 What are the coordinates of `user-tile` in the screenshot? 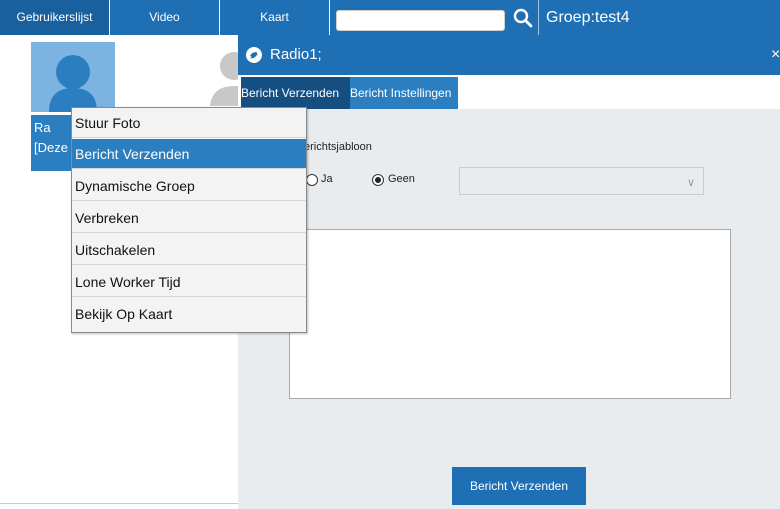 It's located at (73, 77).